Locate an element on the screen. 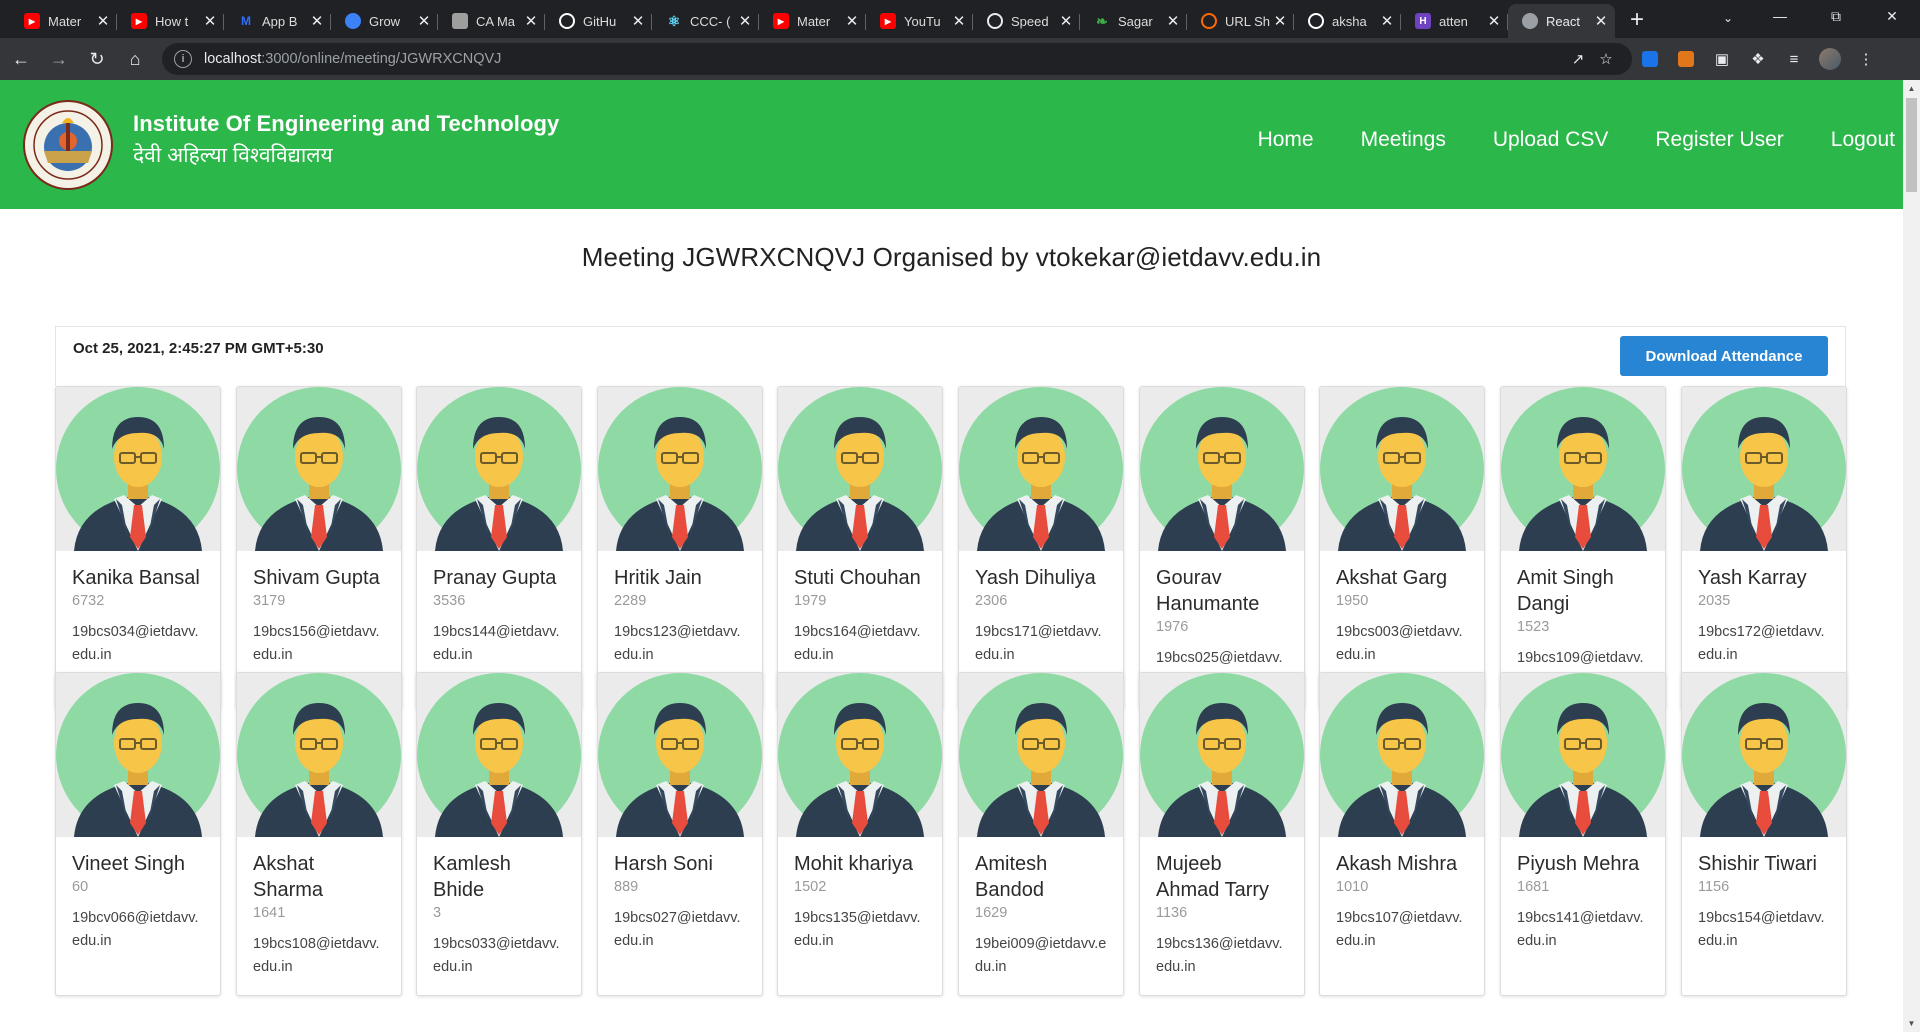 The image size is (1920, 1032). attendee-name: Mujeeb Ahmad Tarry is located at coordinates (1213, 877).